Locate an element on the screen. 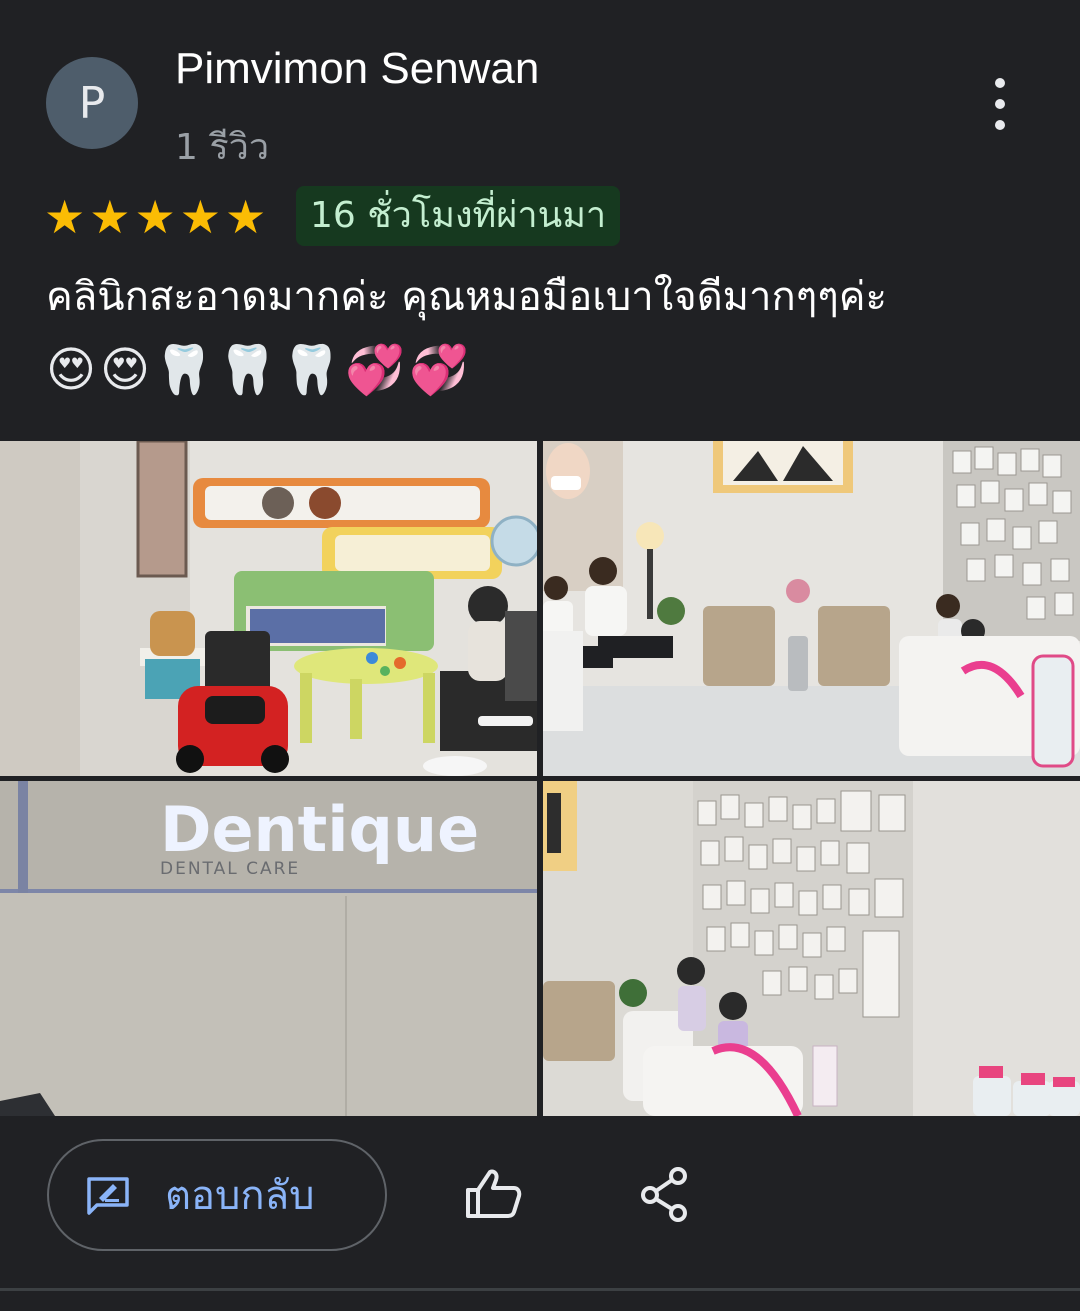 The image size is (1080, 1311). brand-sign-image: Dentique DENTAL CARE is located at coordinates (268, 948).